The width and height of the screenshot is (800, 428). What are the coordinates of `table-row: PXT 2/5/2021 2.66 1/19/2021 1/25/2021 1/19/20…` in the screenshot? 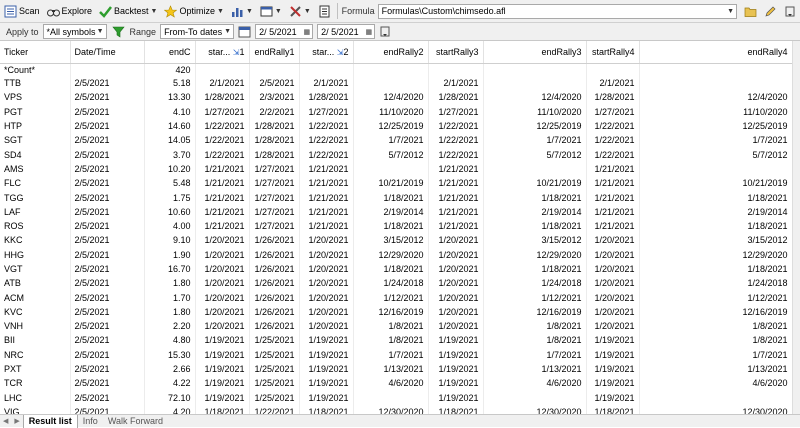 It's located at (396, 369).